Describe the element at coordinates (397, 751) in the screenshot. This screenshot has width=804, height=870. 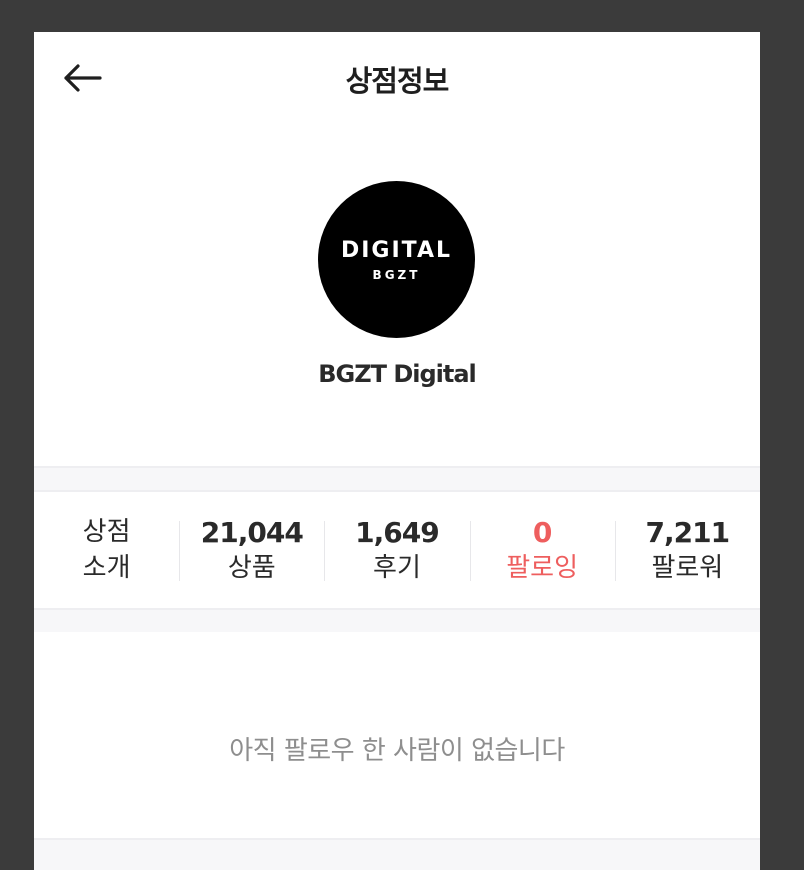
I see `empty-state-message: 아직 팔로우 한 사람이 없습니다` at that location.